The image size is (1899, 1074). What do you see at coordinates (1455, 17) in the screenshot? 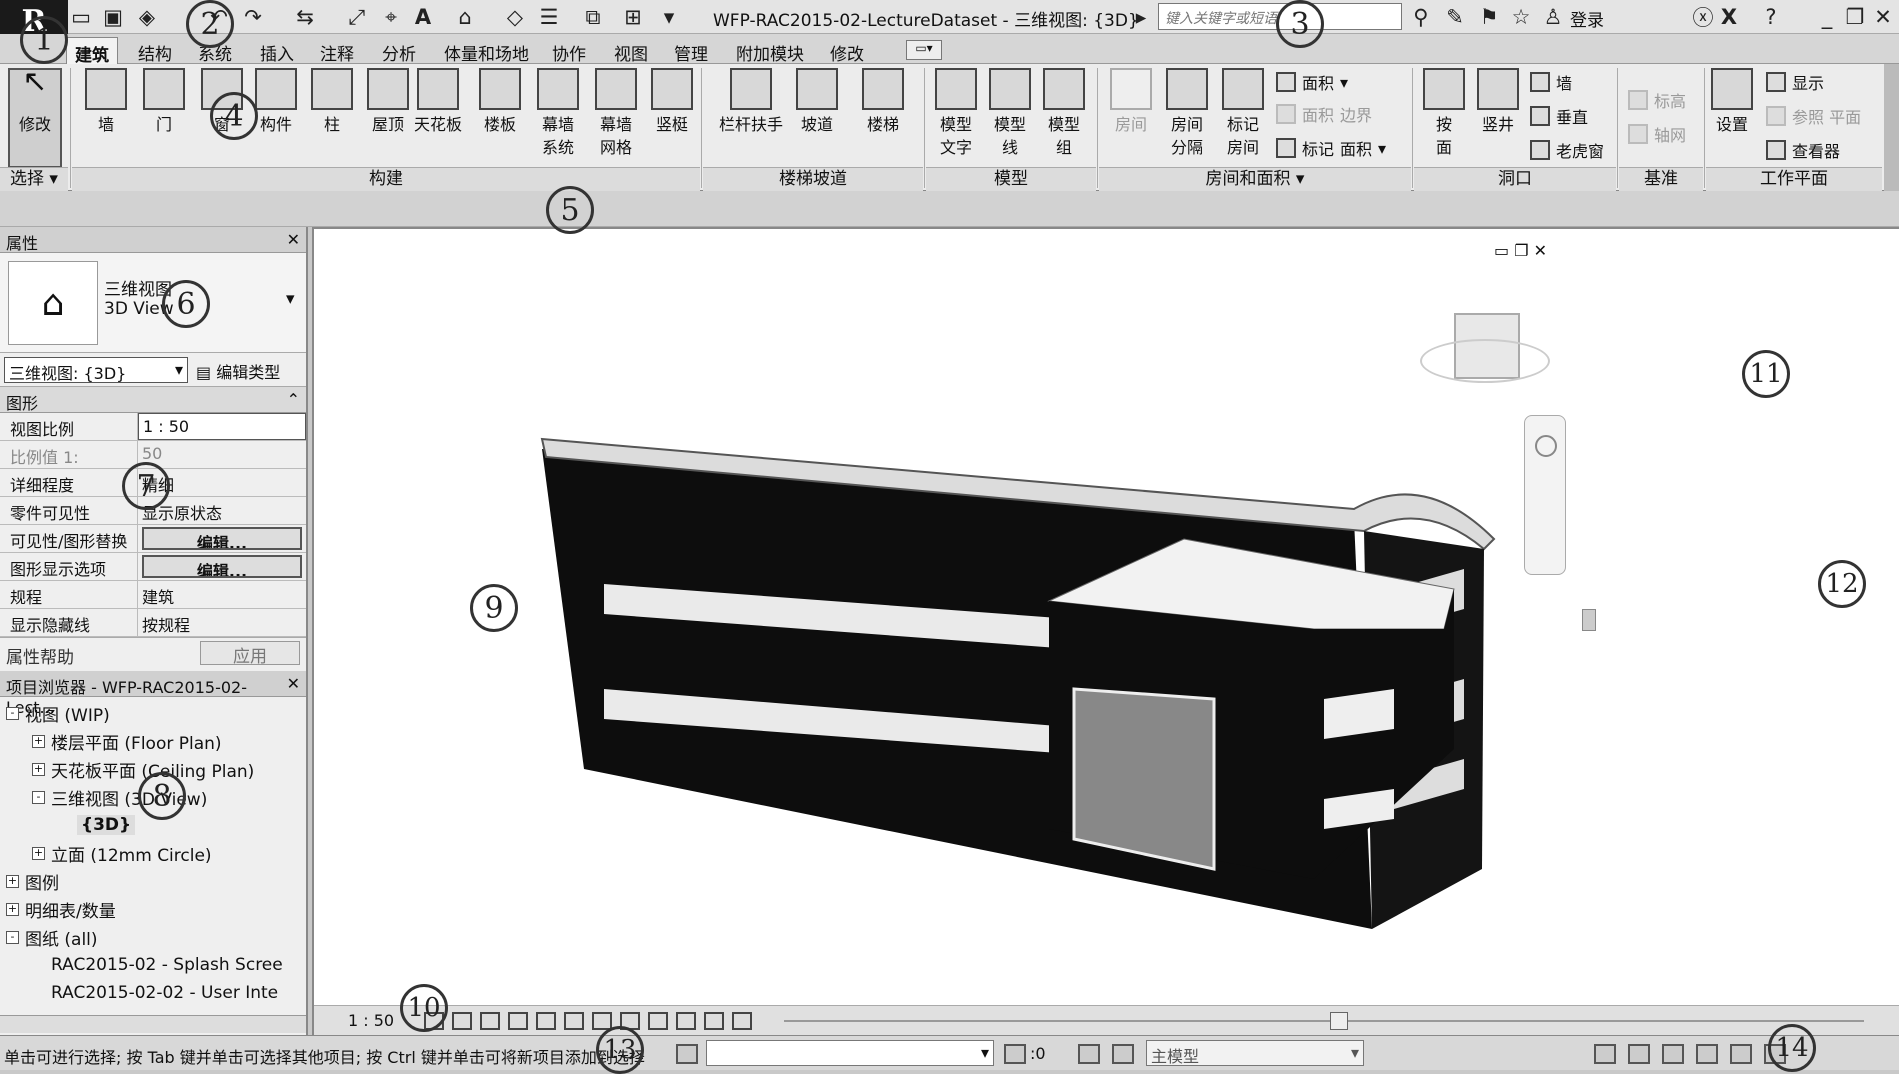
I see `subscription-icon: ✎` at bounding box center [1455, 17].